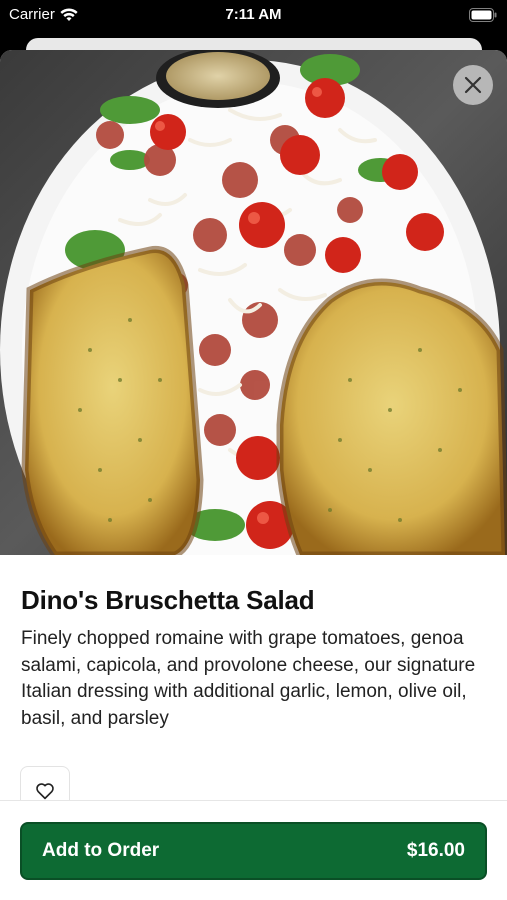 The height and width of the screenshot is (900, 507). I want to click on add-to-order-label: Add to Order, so click(101, 850).